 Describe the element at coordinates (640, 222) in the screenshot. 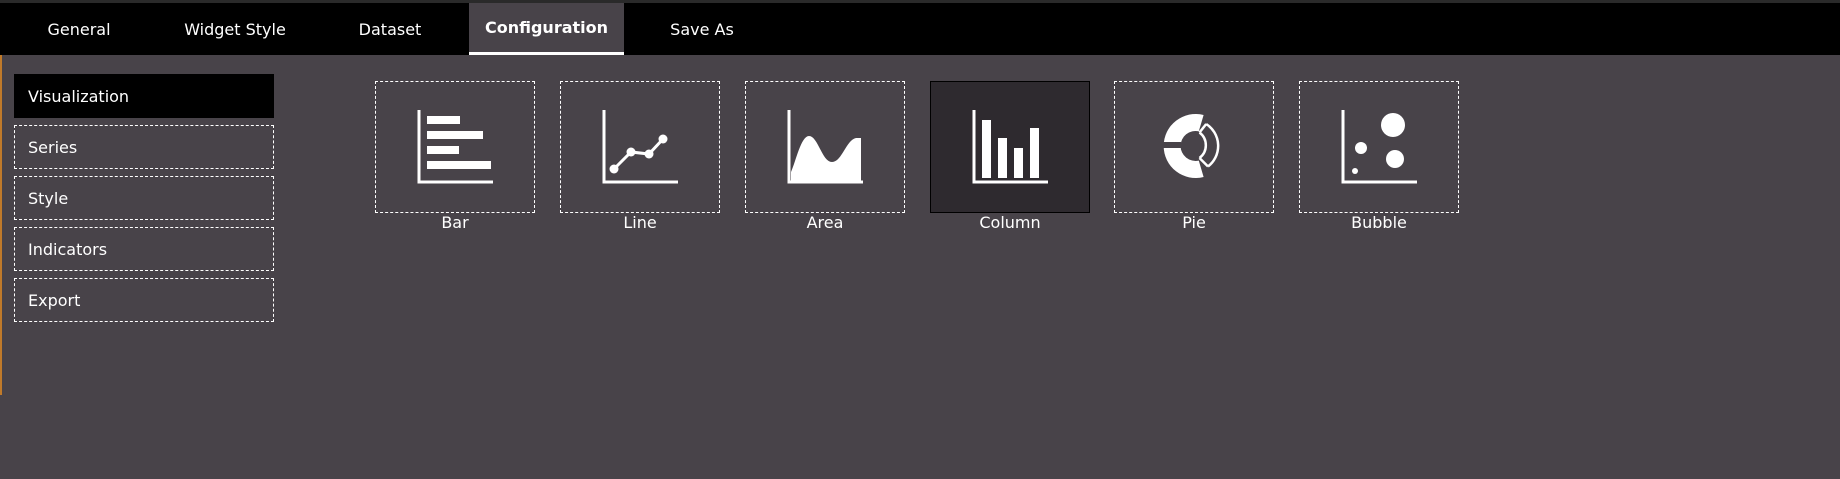

I see `viz-label-line: Line` at that location.